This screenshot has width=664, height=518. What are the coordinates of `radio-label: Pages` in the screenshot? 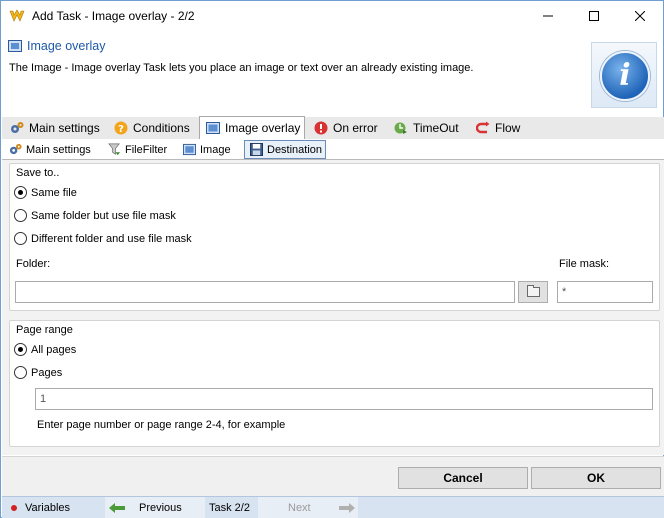 It's located at (47, 372).